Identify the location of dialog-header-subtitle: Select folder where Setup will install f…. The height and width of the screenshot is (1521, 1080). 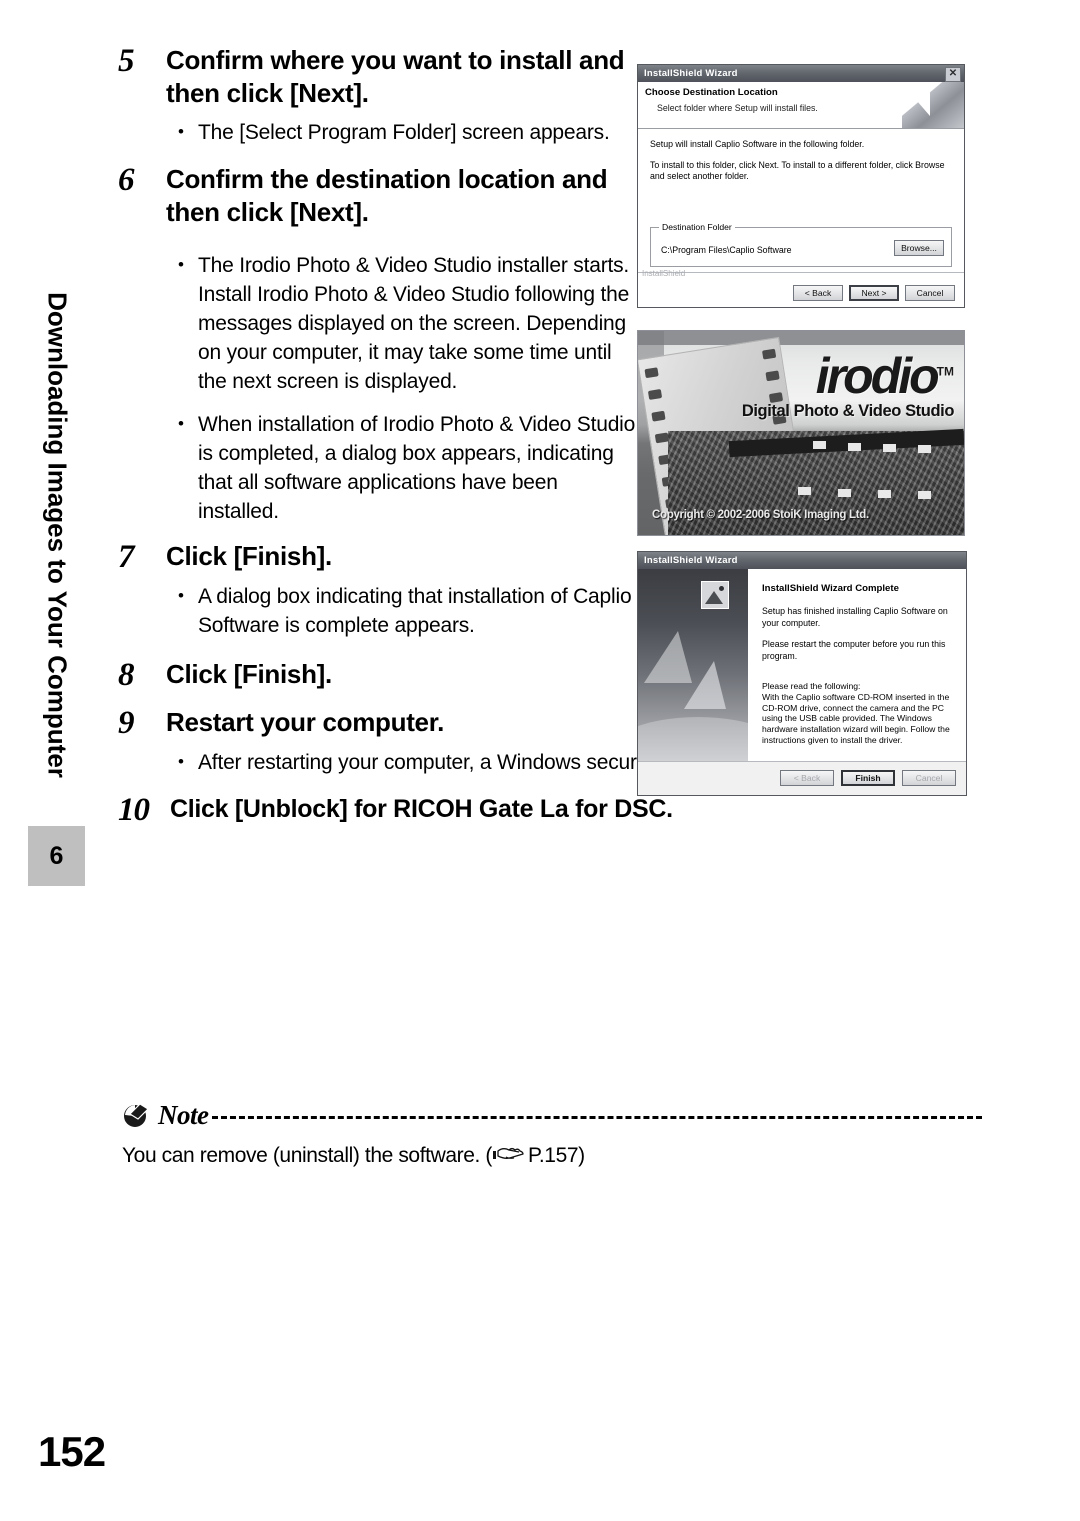
(737, 108).